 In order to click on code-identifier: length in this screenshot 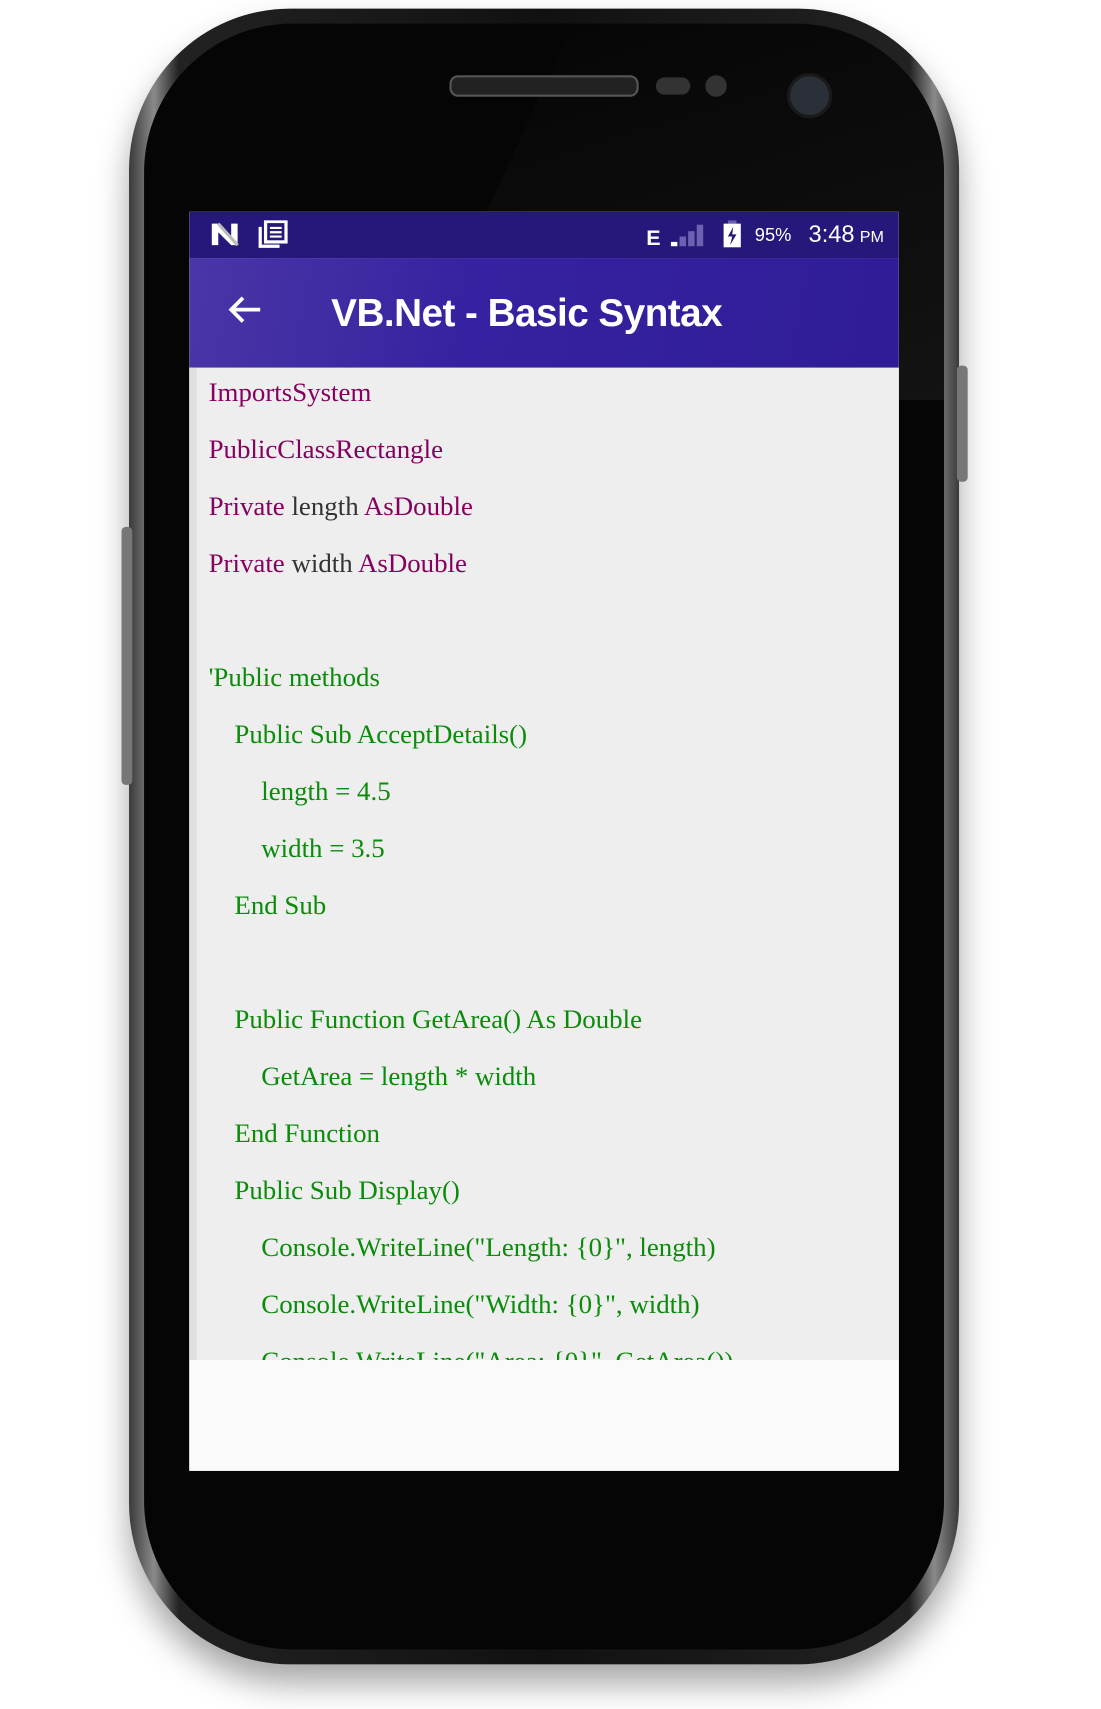, I will do `click(324, 507)`.